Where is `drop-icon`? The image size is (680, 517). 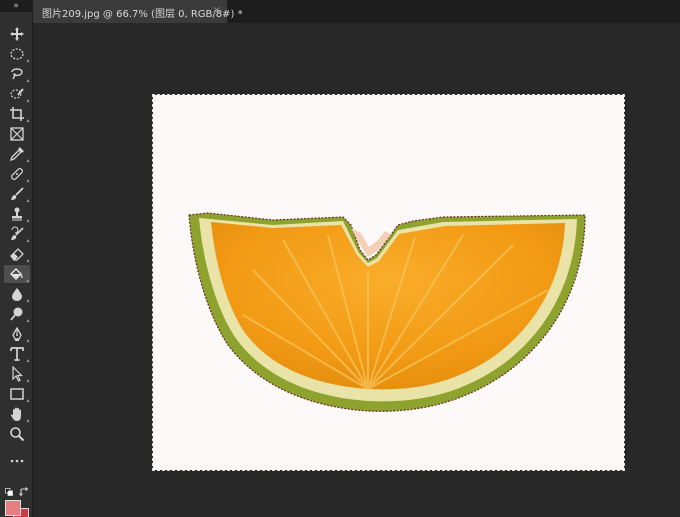 drop-icon is located at coordinates (17, 294).